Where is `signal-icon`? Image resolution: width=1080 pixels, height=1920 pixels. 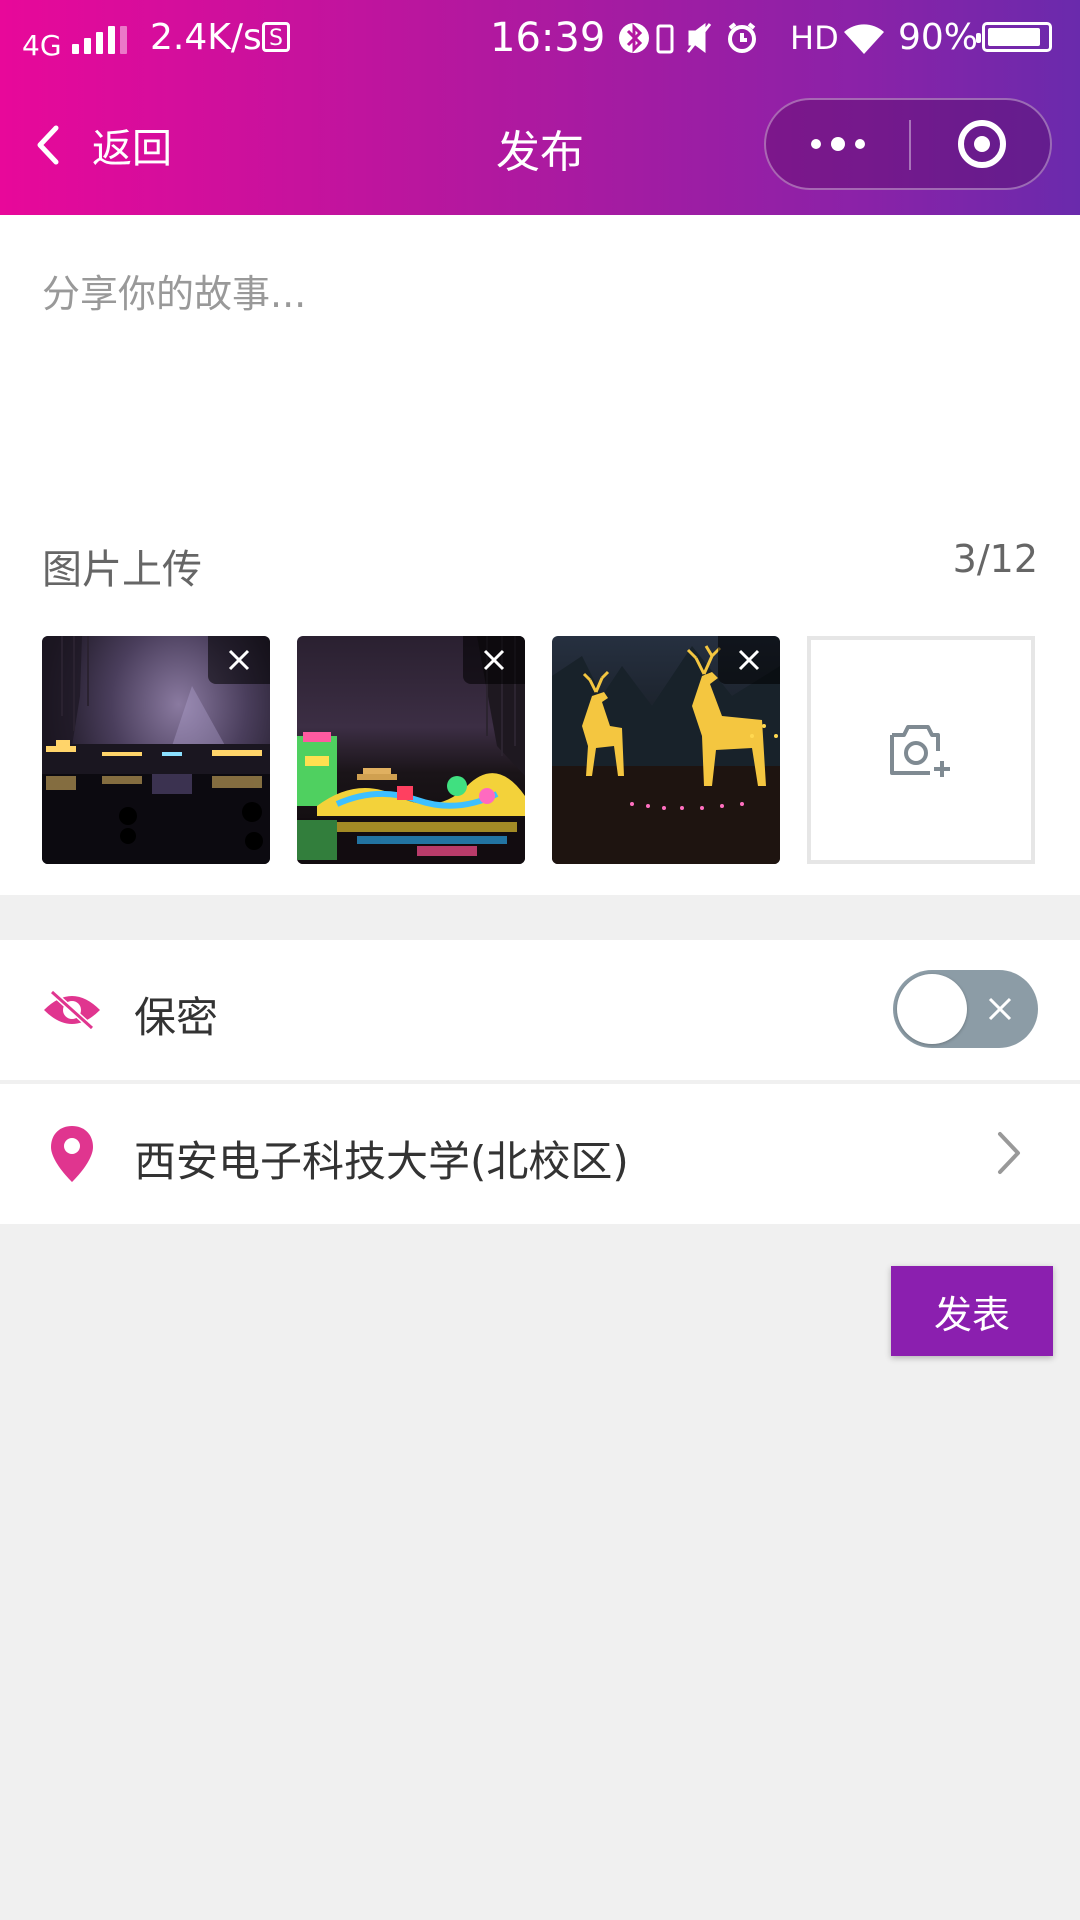
signal-icon is located at coordinates (100, 39).